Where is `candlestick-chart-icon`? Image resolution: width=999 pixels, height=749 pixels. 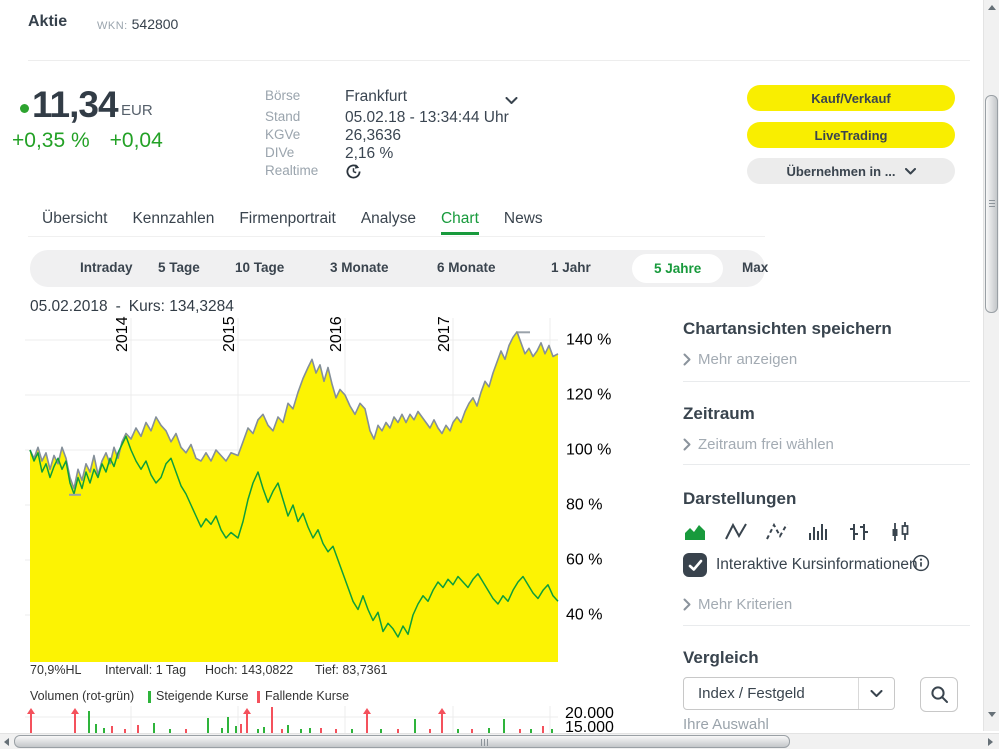 candlestick-chart-icon is located at coordinates (900, 532).